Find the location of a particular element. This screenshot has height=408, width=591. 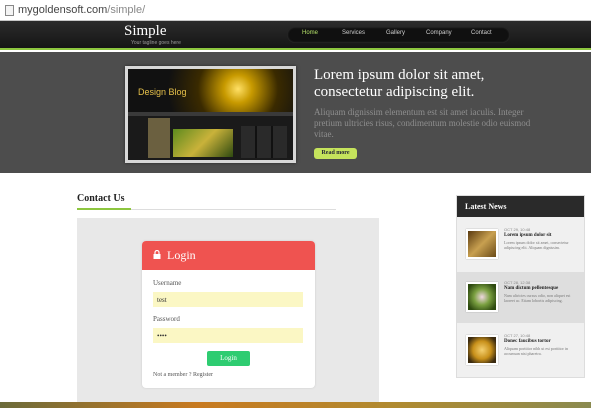

nav-company: Company is located at coordinates (439, 33).